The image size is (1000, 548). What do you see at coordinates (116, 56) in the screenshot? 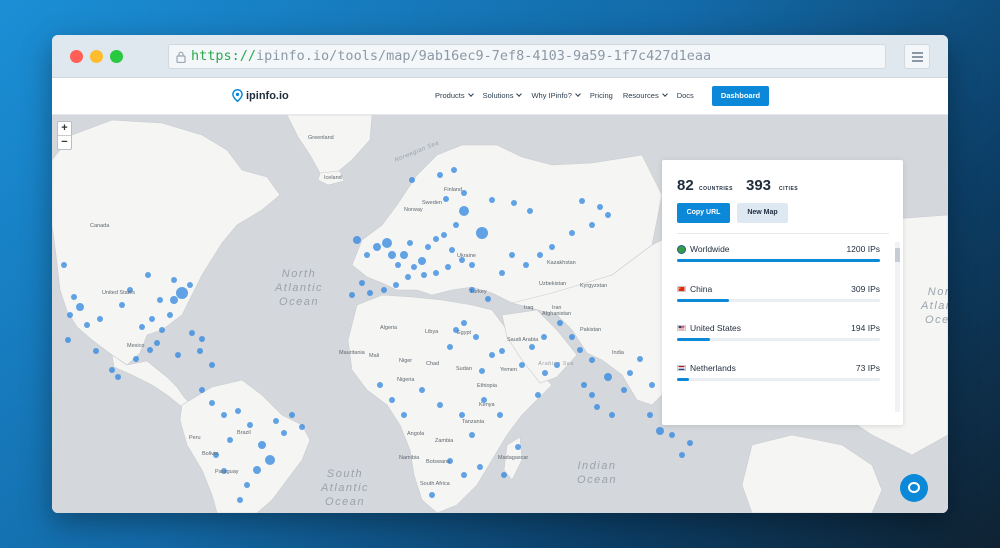
I see `maximize-window-button` at bounding box center [116, 56].